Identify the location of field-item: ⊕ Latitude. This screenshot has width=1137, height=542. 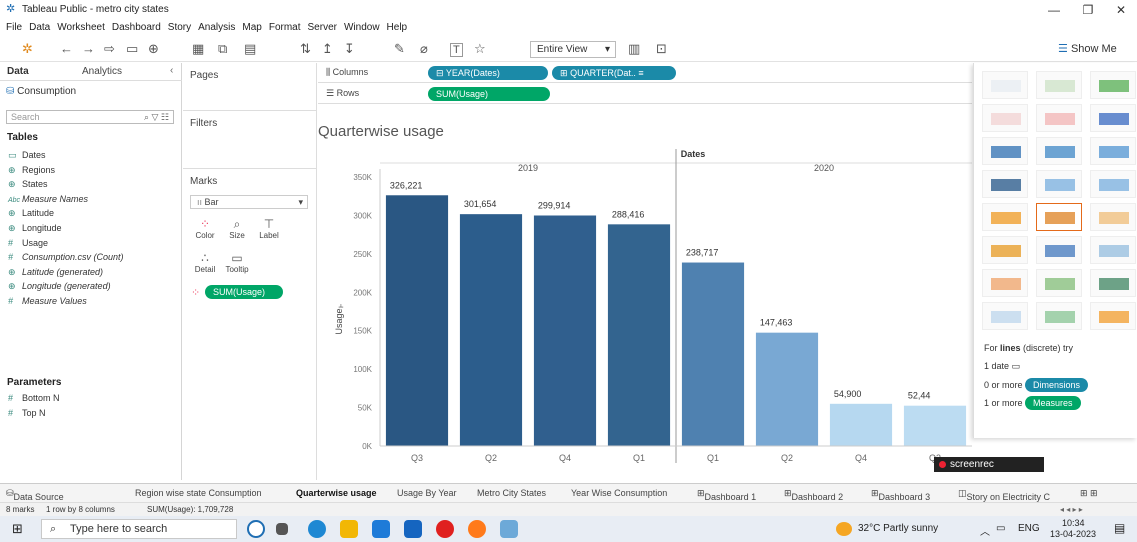
(31, 213).